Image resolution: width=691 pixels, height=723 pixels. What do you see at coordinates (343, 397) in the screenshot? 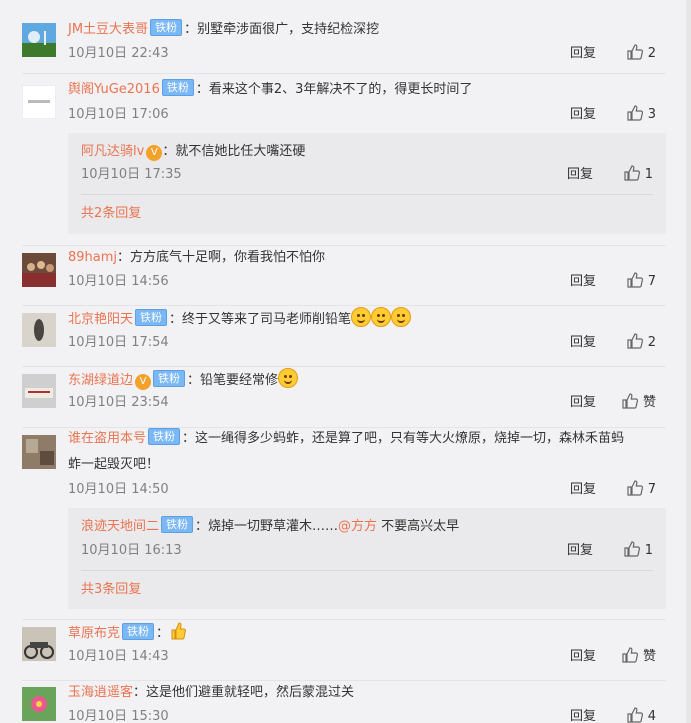
I see `comment-item: 东湖绿道边 V 铁粉 ：铅笔要经常修 10月10日 23:54 回复 赞` at bounding box center [343, 397].